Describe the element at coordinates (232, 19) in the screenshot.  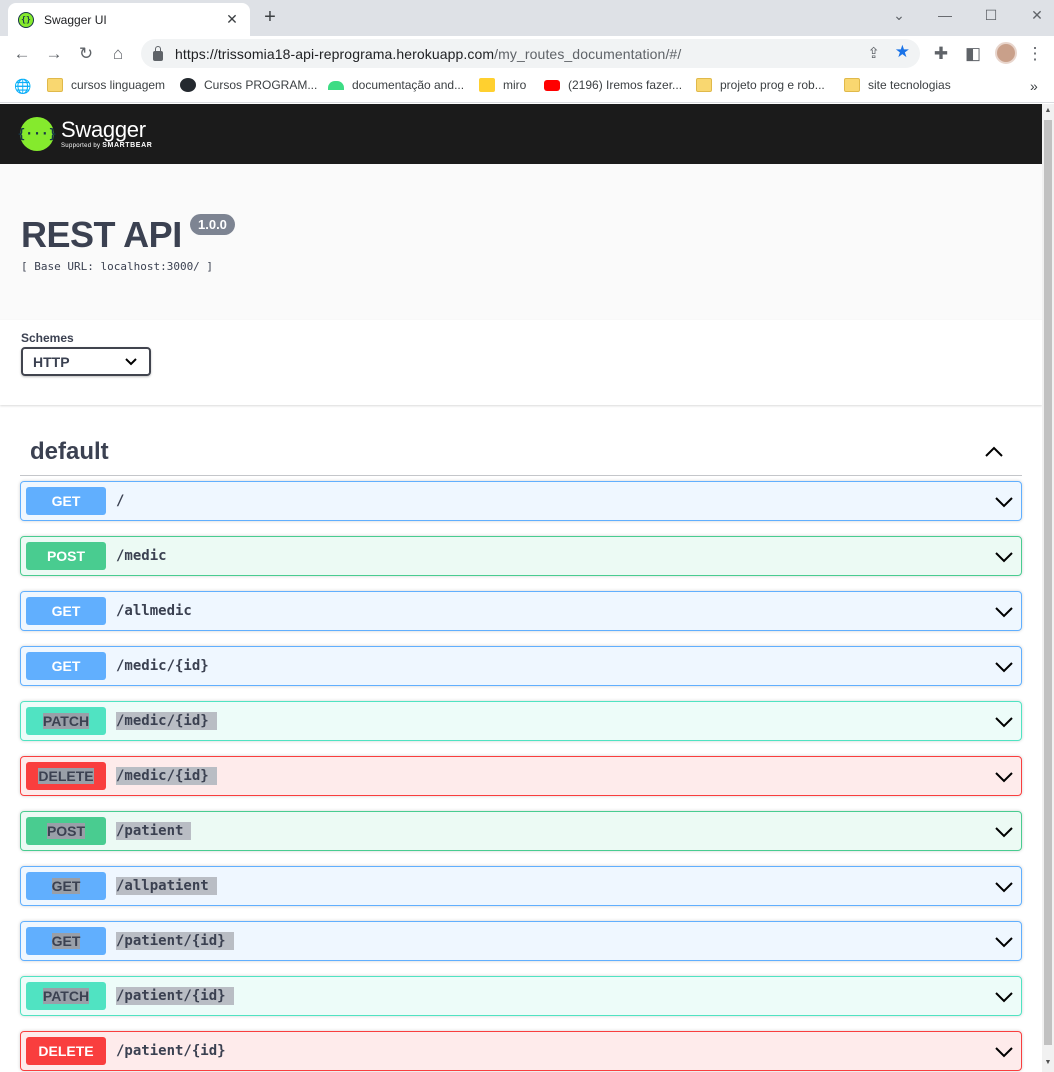
I see `close-tab-icon: ✕` at that location.